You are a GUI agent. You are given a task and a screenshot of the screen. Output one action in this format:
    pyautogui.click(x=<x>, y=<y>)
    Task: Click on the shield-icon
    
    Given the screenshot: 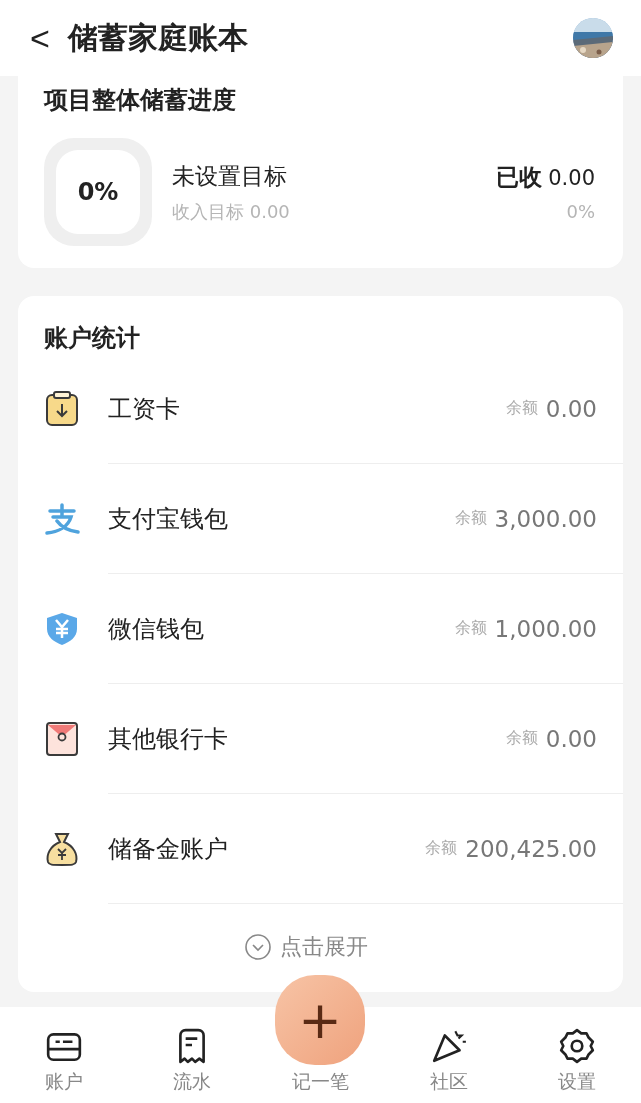 What is the action you would take?
    pyautogui.click(x=62, y=628)
    